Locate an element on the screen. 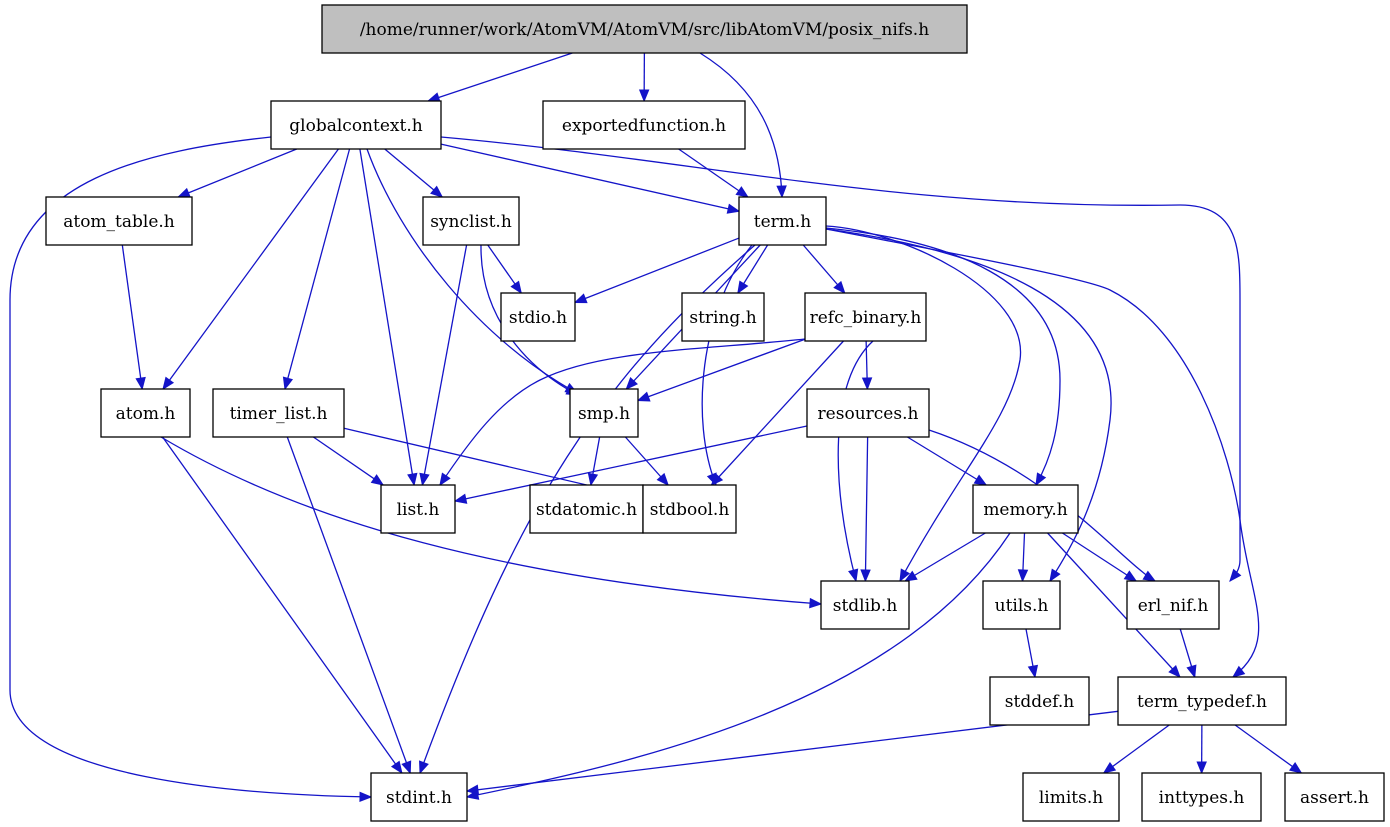 The width and height of the screenshot is (1390, 827). node-exportedfunction: exportedfunction.h is located at coordinates (644, 125).